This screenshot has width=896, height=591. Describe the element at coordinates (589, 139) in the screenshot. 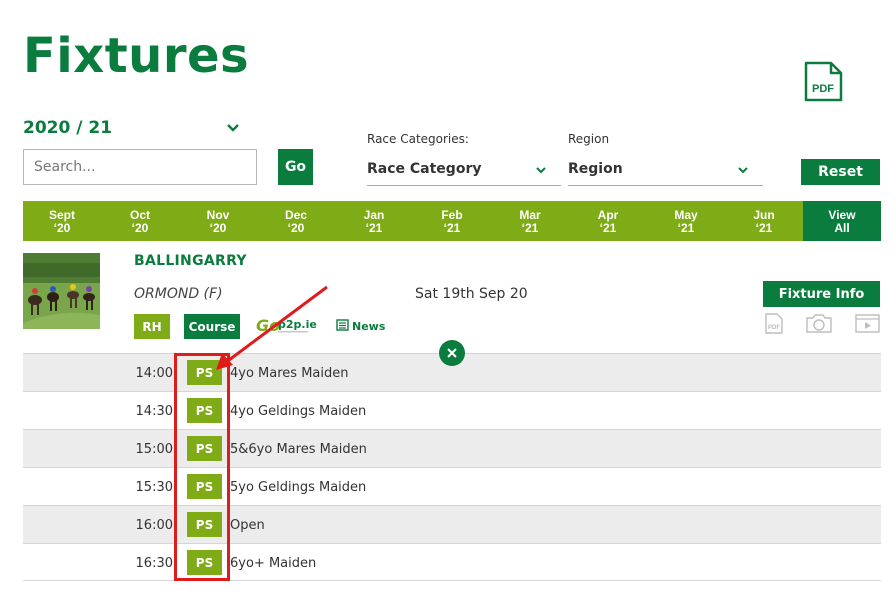

I see `region-label: Region` at that location.